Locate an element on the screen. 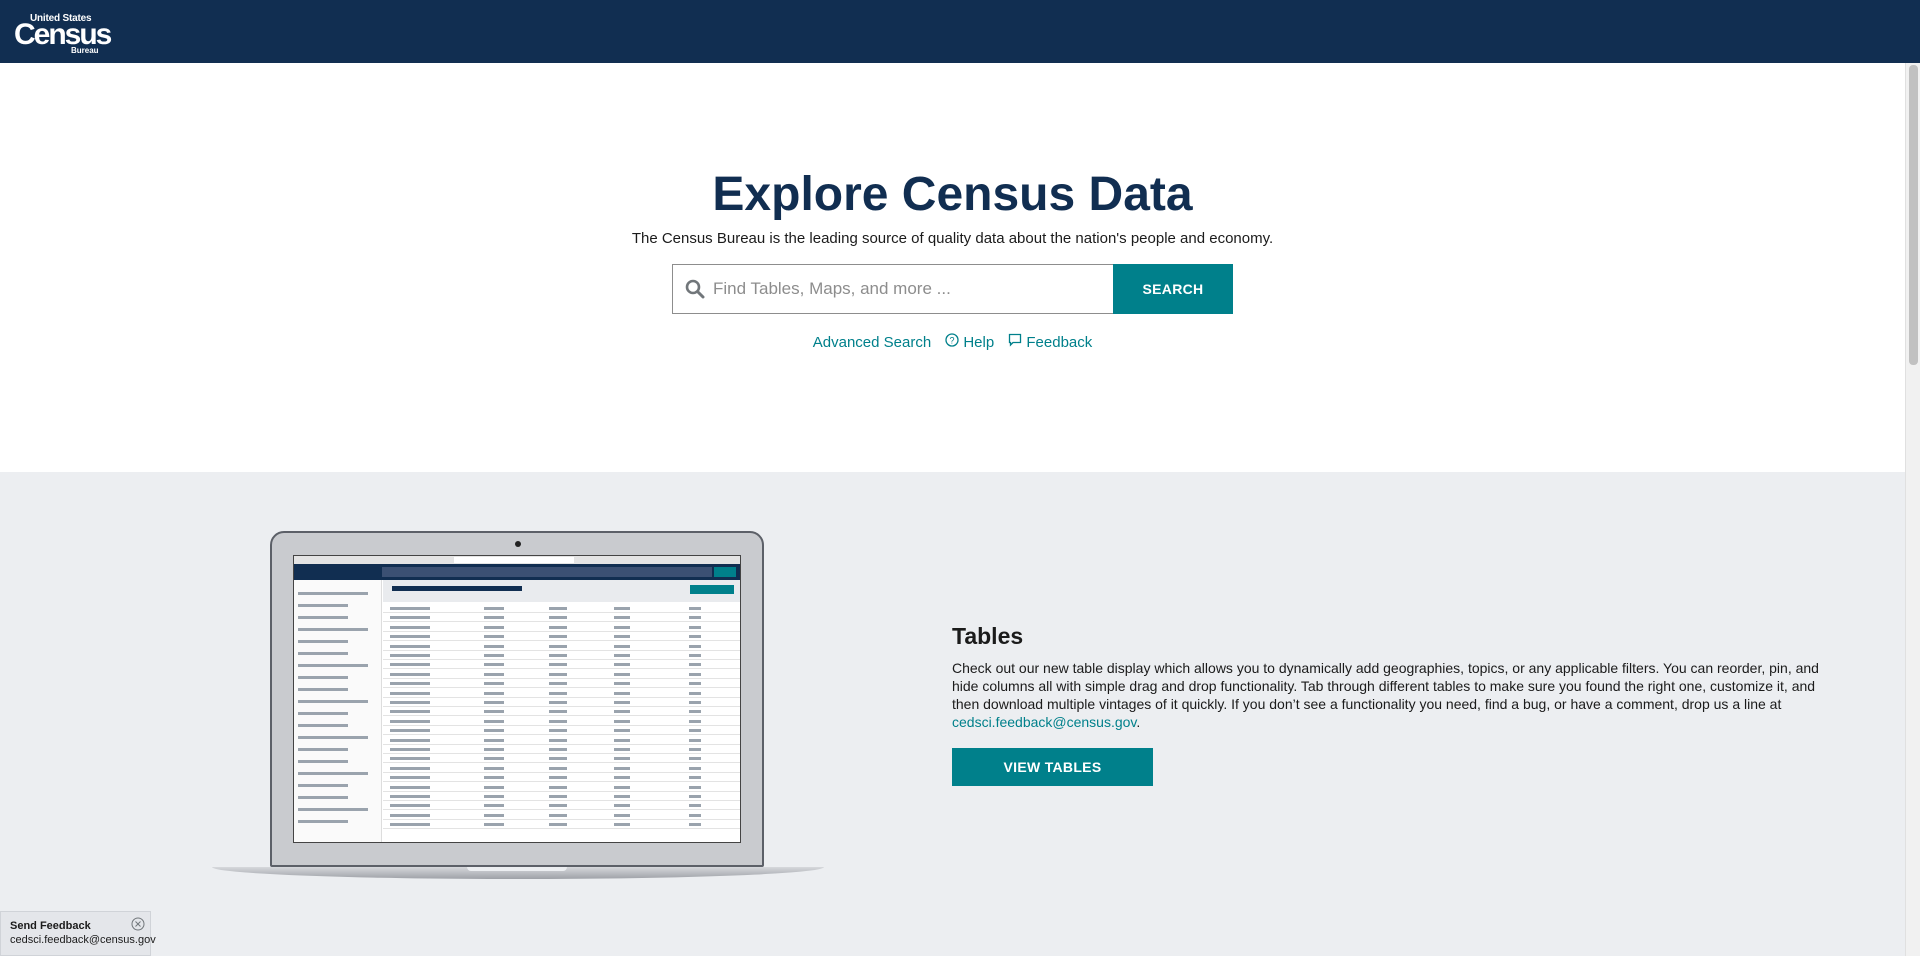 This screenshot has height=956, width=1920. hero-links: Advanced Search ? Help Feedback is located at coordinates (952, 342).